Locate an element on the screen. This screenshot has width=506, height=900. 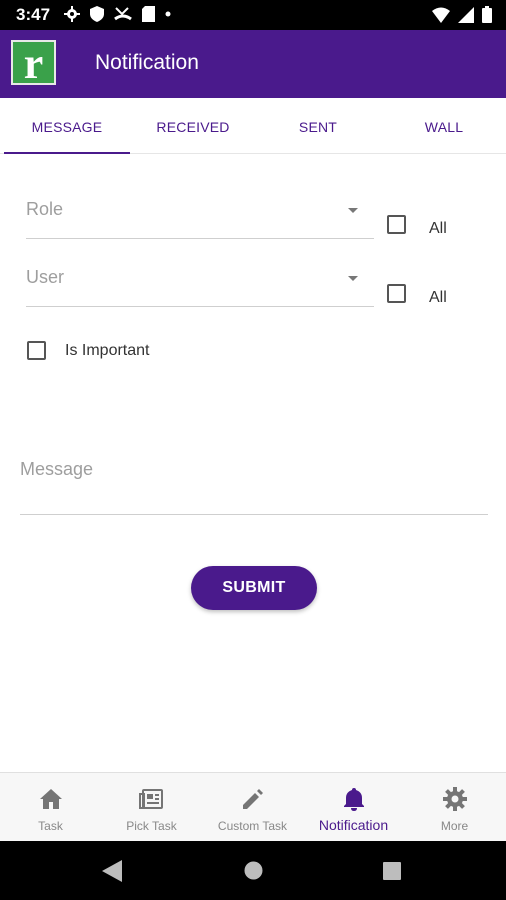
dot-icon is located at coordinates (168, 14).